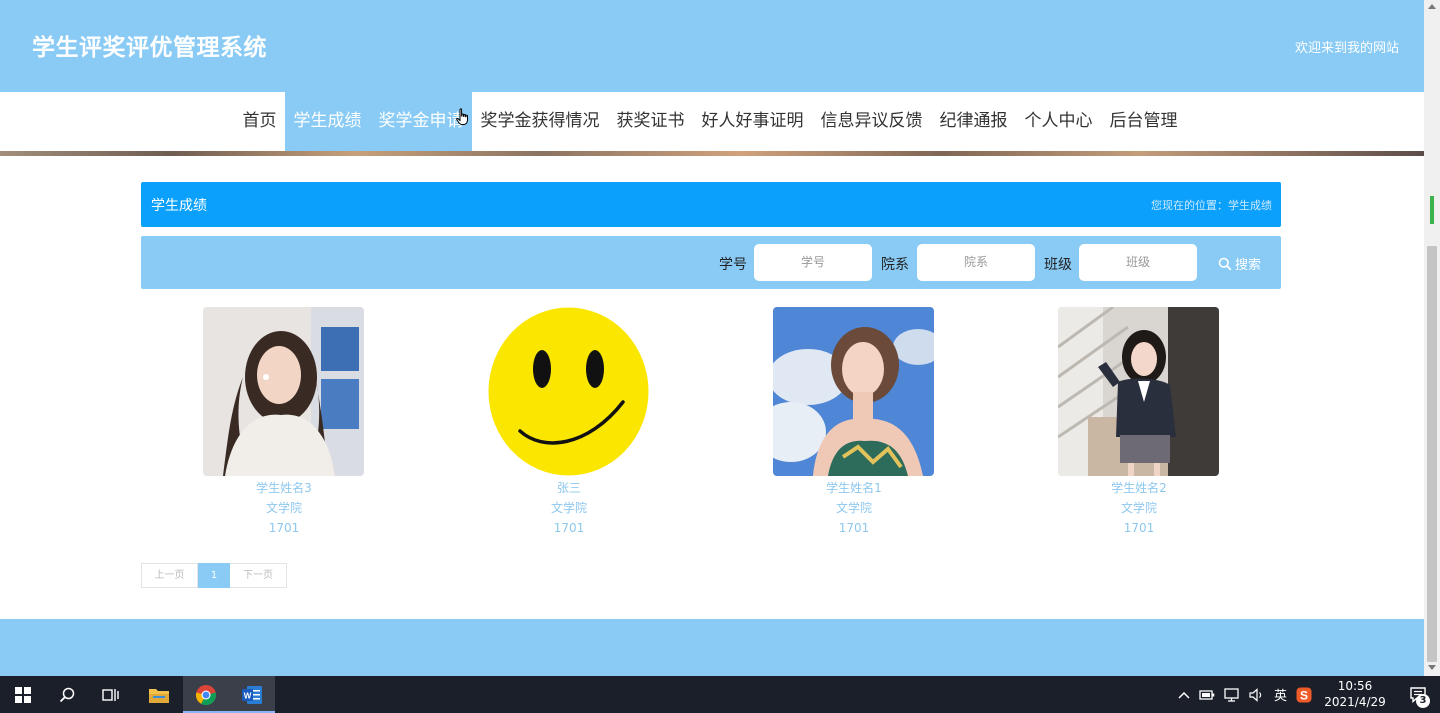  What do you see at coordinates (871, 121) in the screenshot?
I see `nav-item-feedback: 信息异议反馈` at bounding box center [871, 121].